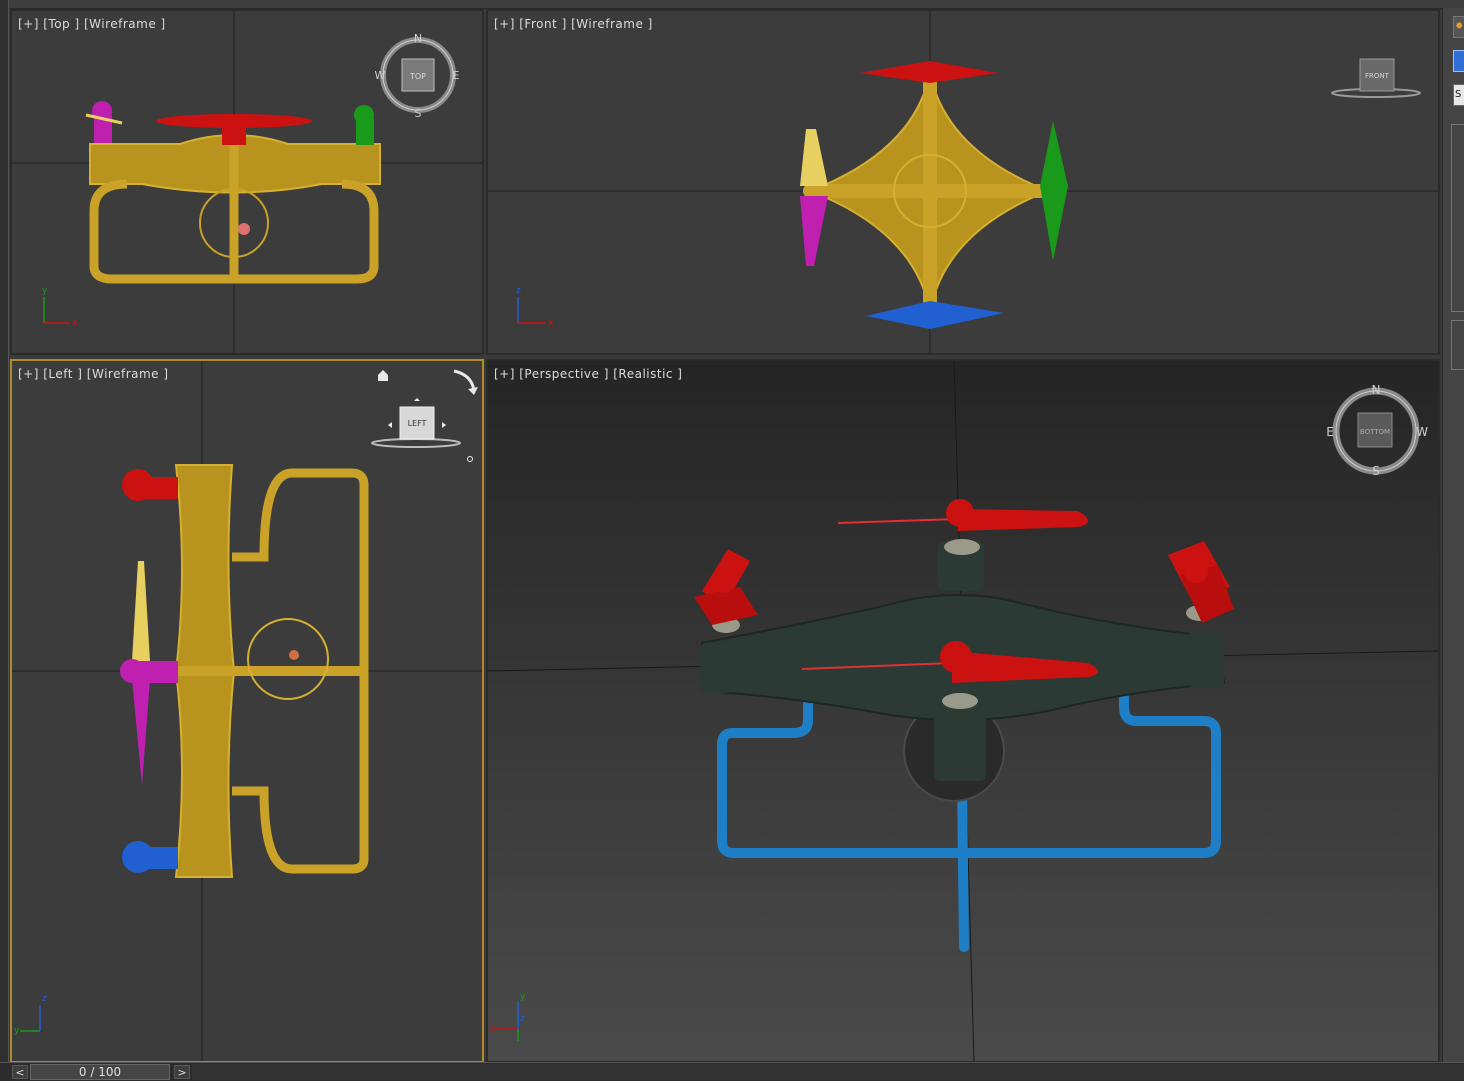 The width and height of the screenshot is (1464, 1081). Describe the element at coordinates (573, 24) in the screenshot. I see `viewport-front-label: [+] [Front ] [Wireframe ]` at that location.